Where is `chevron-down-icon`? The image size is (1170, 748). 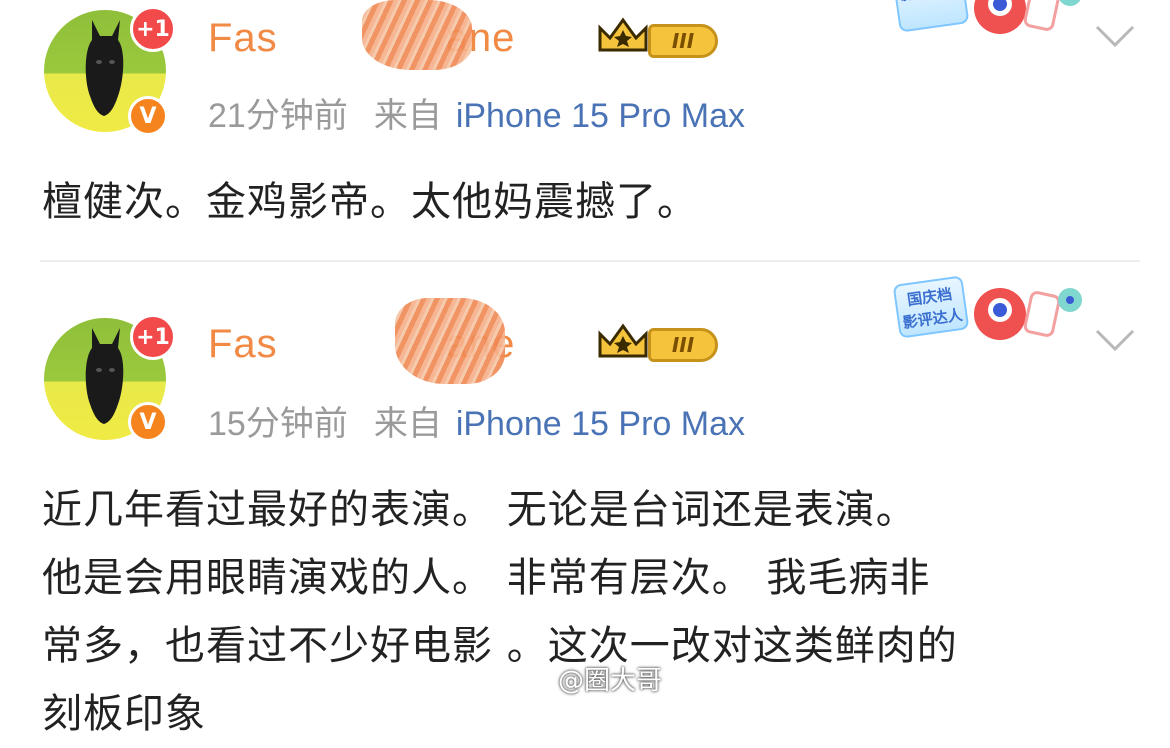
chevron-down-icon is located at coordinates (1115, 340).